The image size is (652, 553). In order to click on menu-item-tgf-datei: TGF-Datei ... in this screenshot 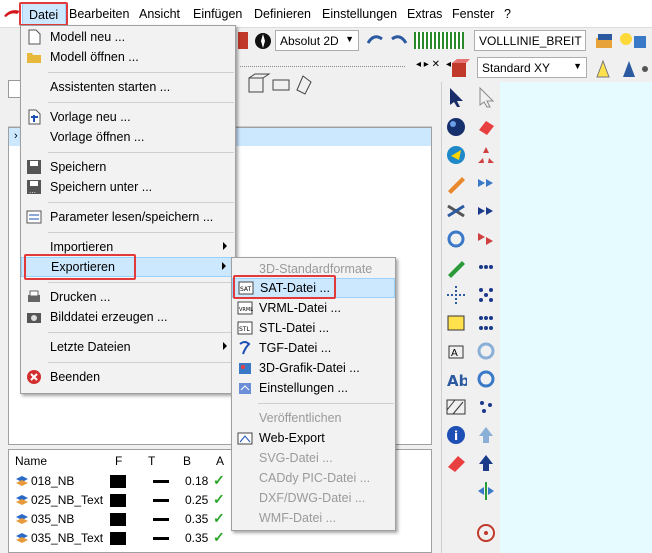, I will do `click(313, 348)`.